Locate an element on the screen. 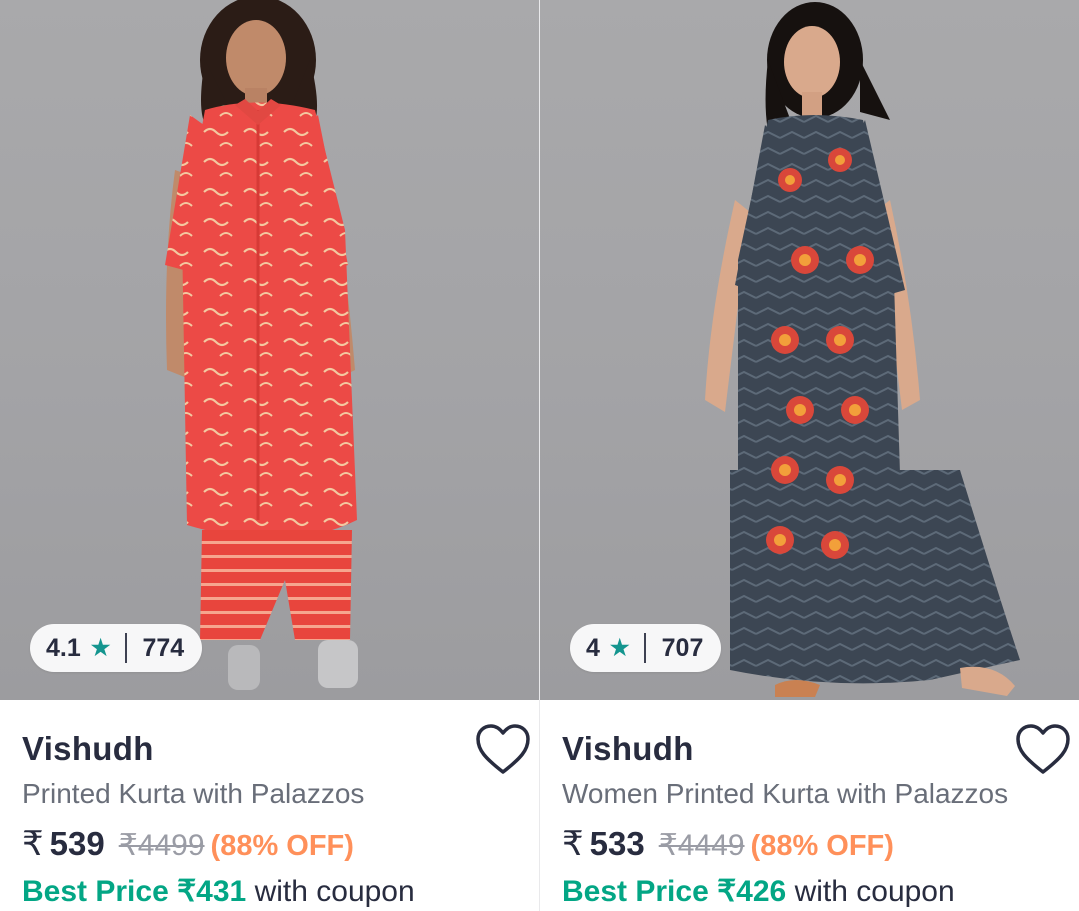  rating-value: 4 is located at coordinates (593, 647).